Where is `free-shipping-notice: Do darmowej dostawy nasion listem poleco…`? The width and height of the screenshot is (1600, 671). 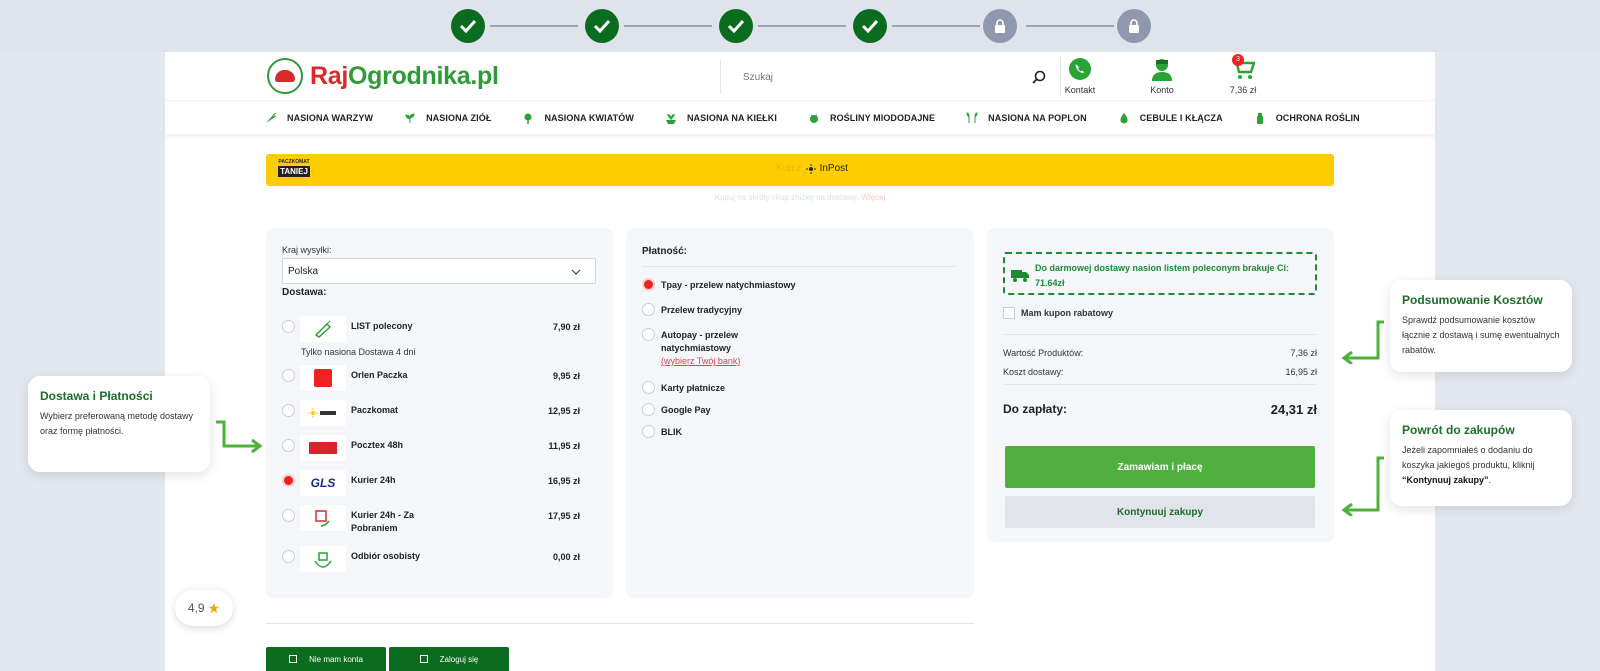
free-shipping-notice: Do darmowej dostawy nasion listem poleco… is located at coordinates (1160, 273).